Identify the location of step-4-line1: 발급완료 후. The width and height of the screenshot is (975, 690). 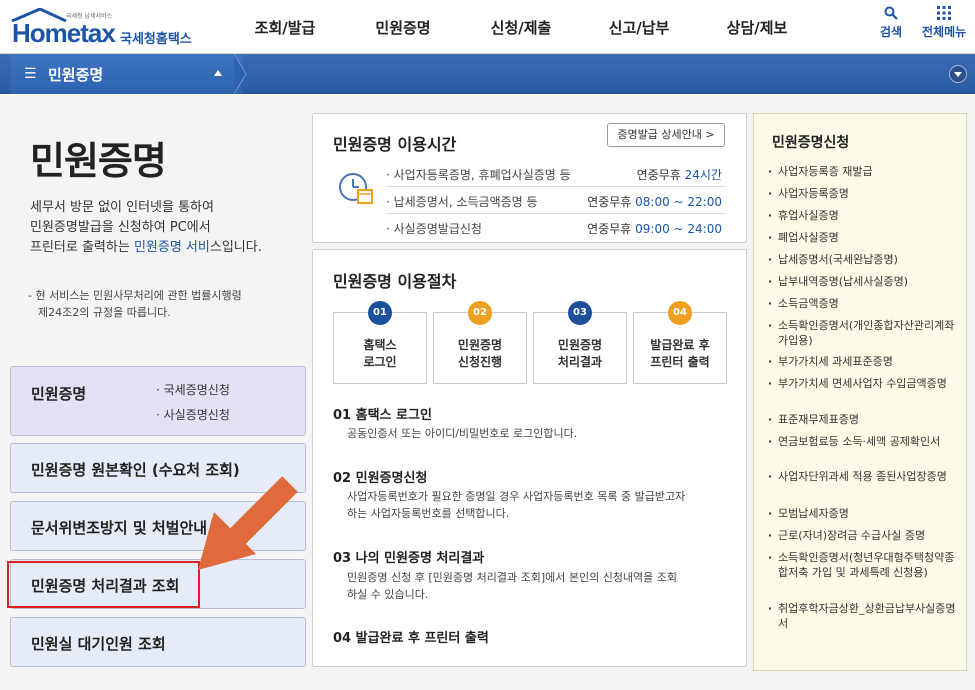
(680, 345).